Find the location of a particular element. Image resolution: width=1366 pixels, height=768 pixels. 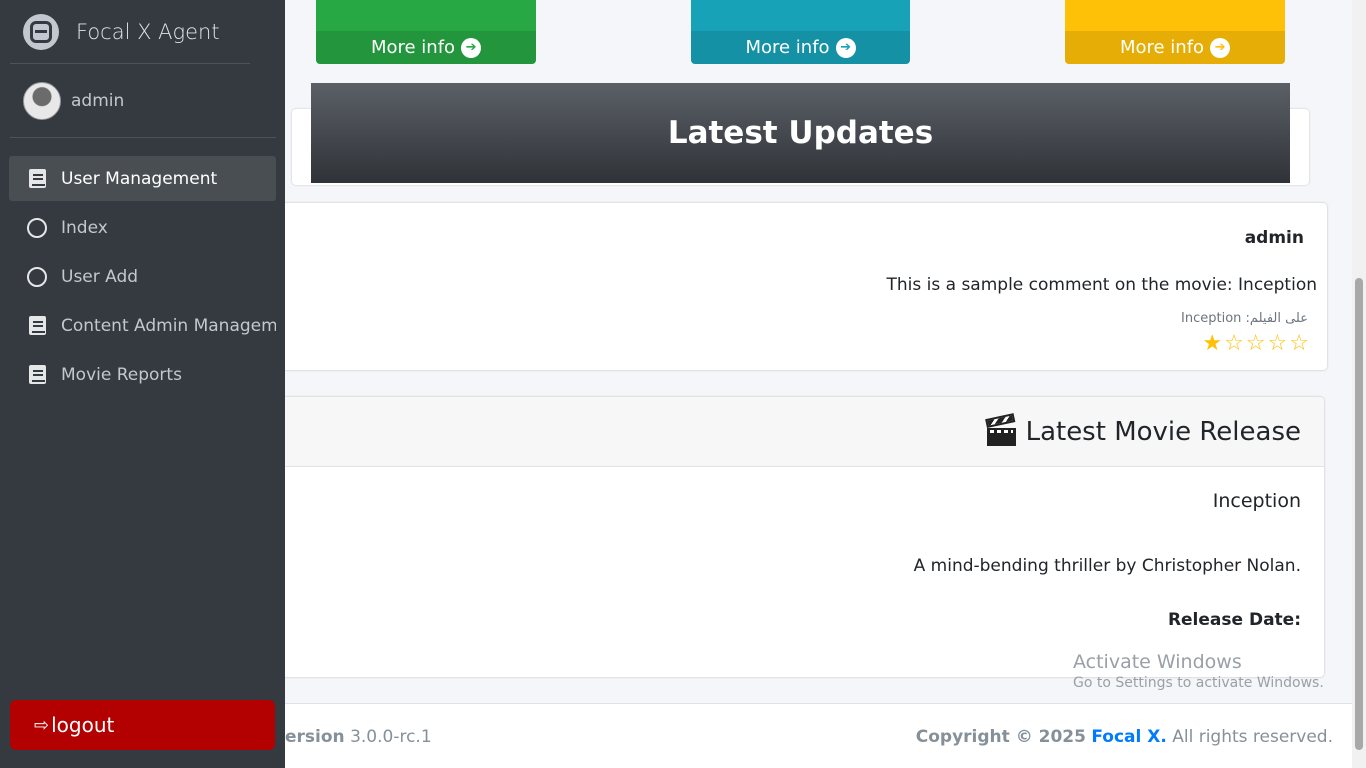

updates-title: Latest Updates is located at coordinates (800, 133).